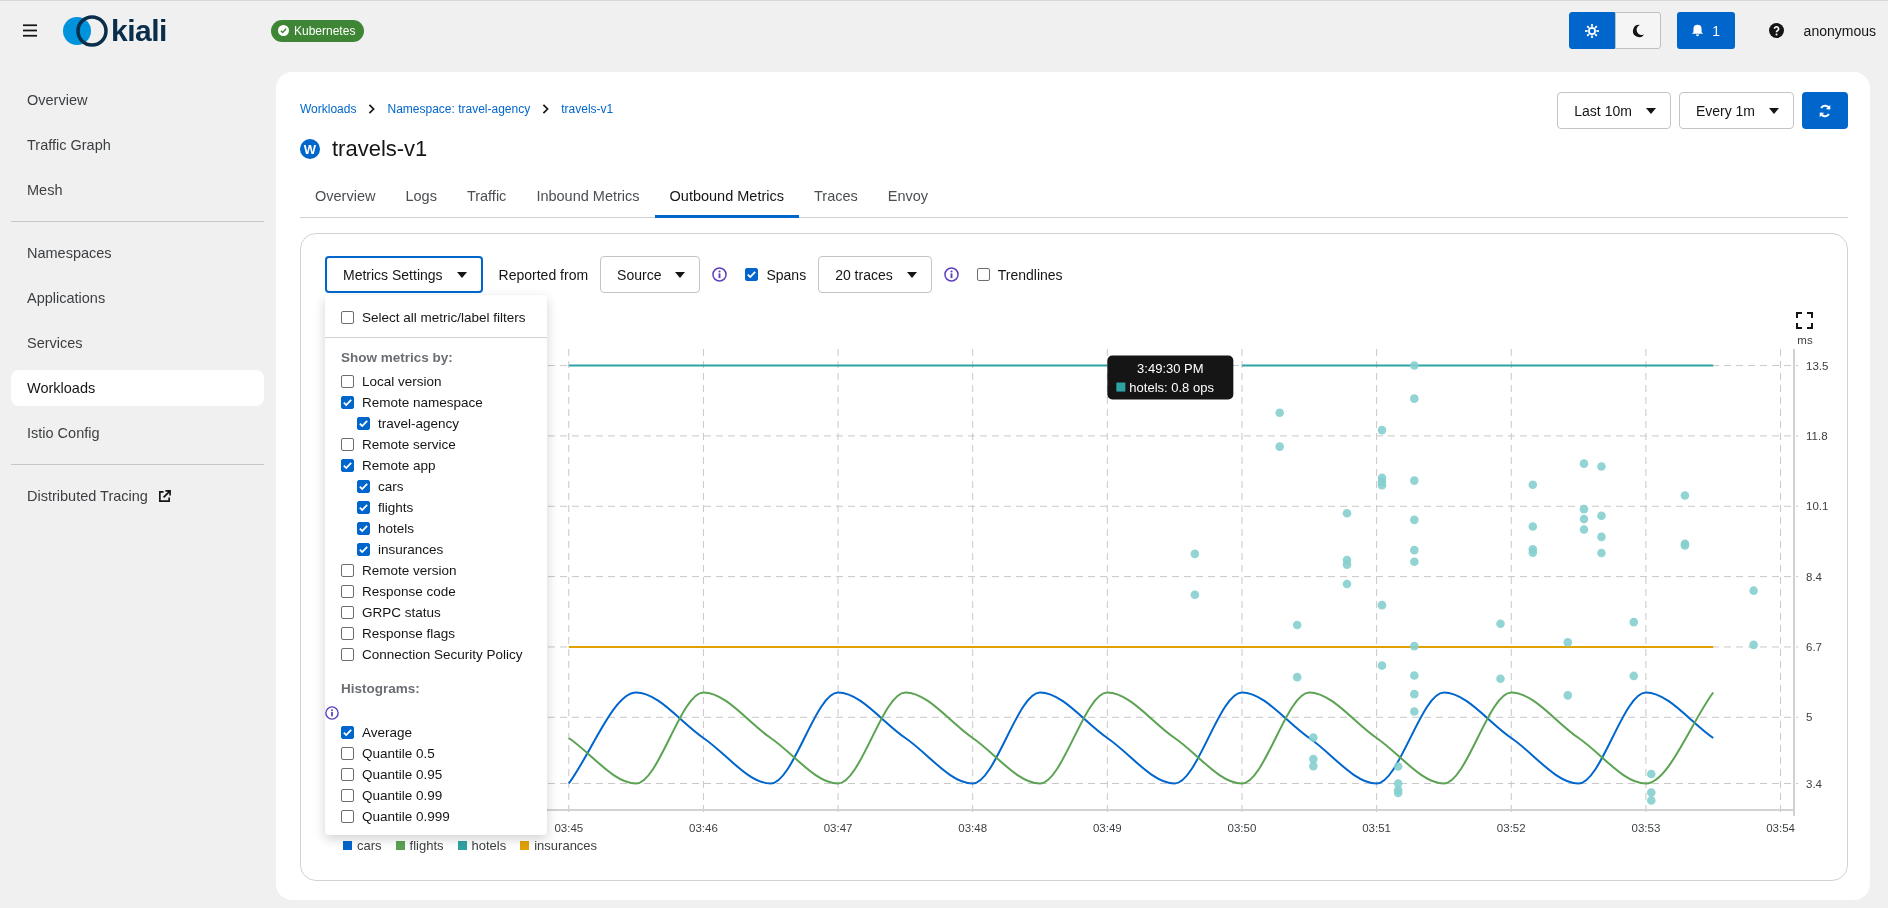 This screenshot has height=908, width=1888. Describe the element at coordinates (137, 343) in the screenshot. I see `sidebar-item: Services` at that location.